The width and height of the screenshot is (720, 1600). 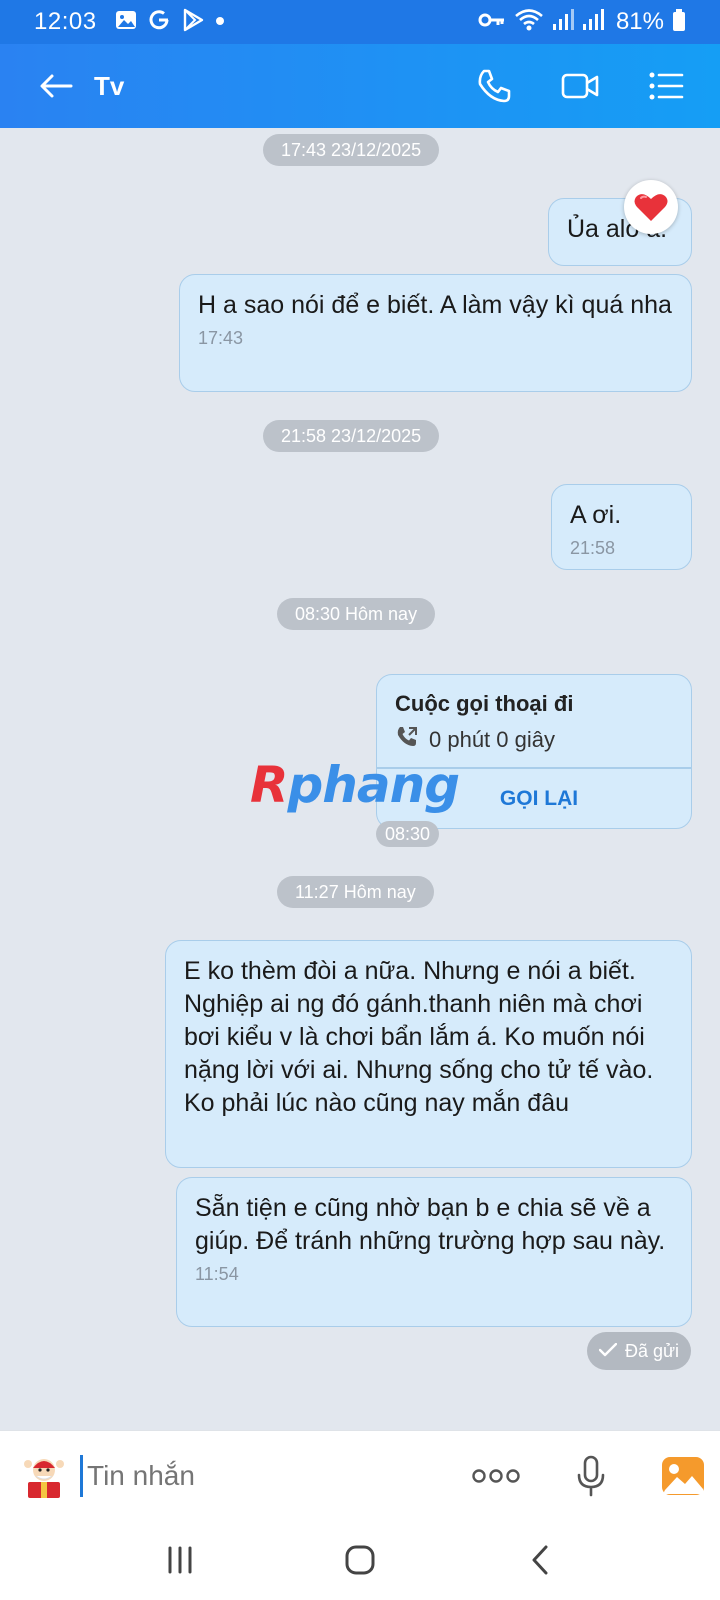 What do you see at coordinates (360, 86) in the screenshot?
I see `chat-header: Tv` at bounding box center [360, 86].